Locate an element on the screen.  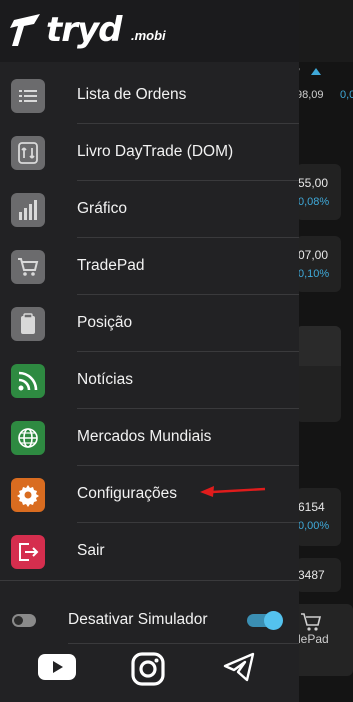
globe-icon is located at coordinates (28, 438).